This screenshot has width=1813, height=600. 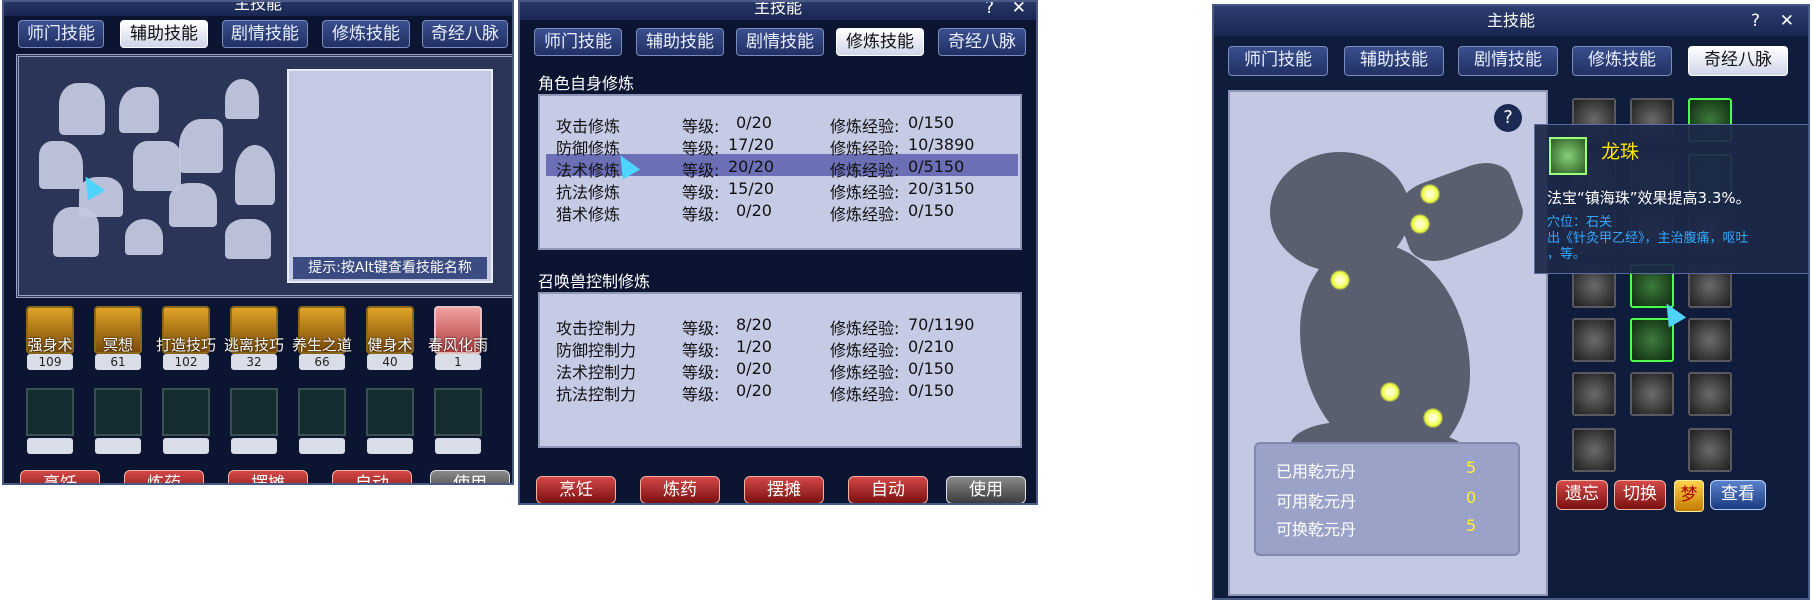 What do you see at coordinates (931, 346) in the screenshot?
I see `pet-row-exp: 0/210` at bounding box center [931, 346].